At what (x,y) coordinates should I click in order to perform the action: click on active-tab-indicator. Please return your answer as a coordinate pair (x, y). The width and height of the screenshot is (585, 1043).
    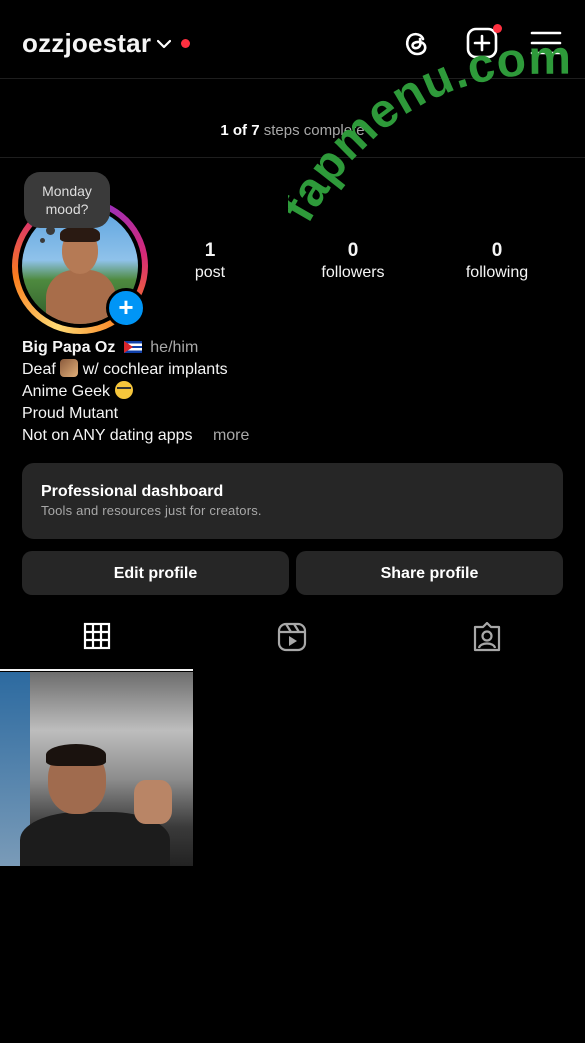
    Looking at the image, I should click on (96, 670).